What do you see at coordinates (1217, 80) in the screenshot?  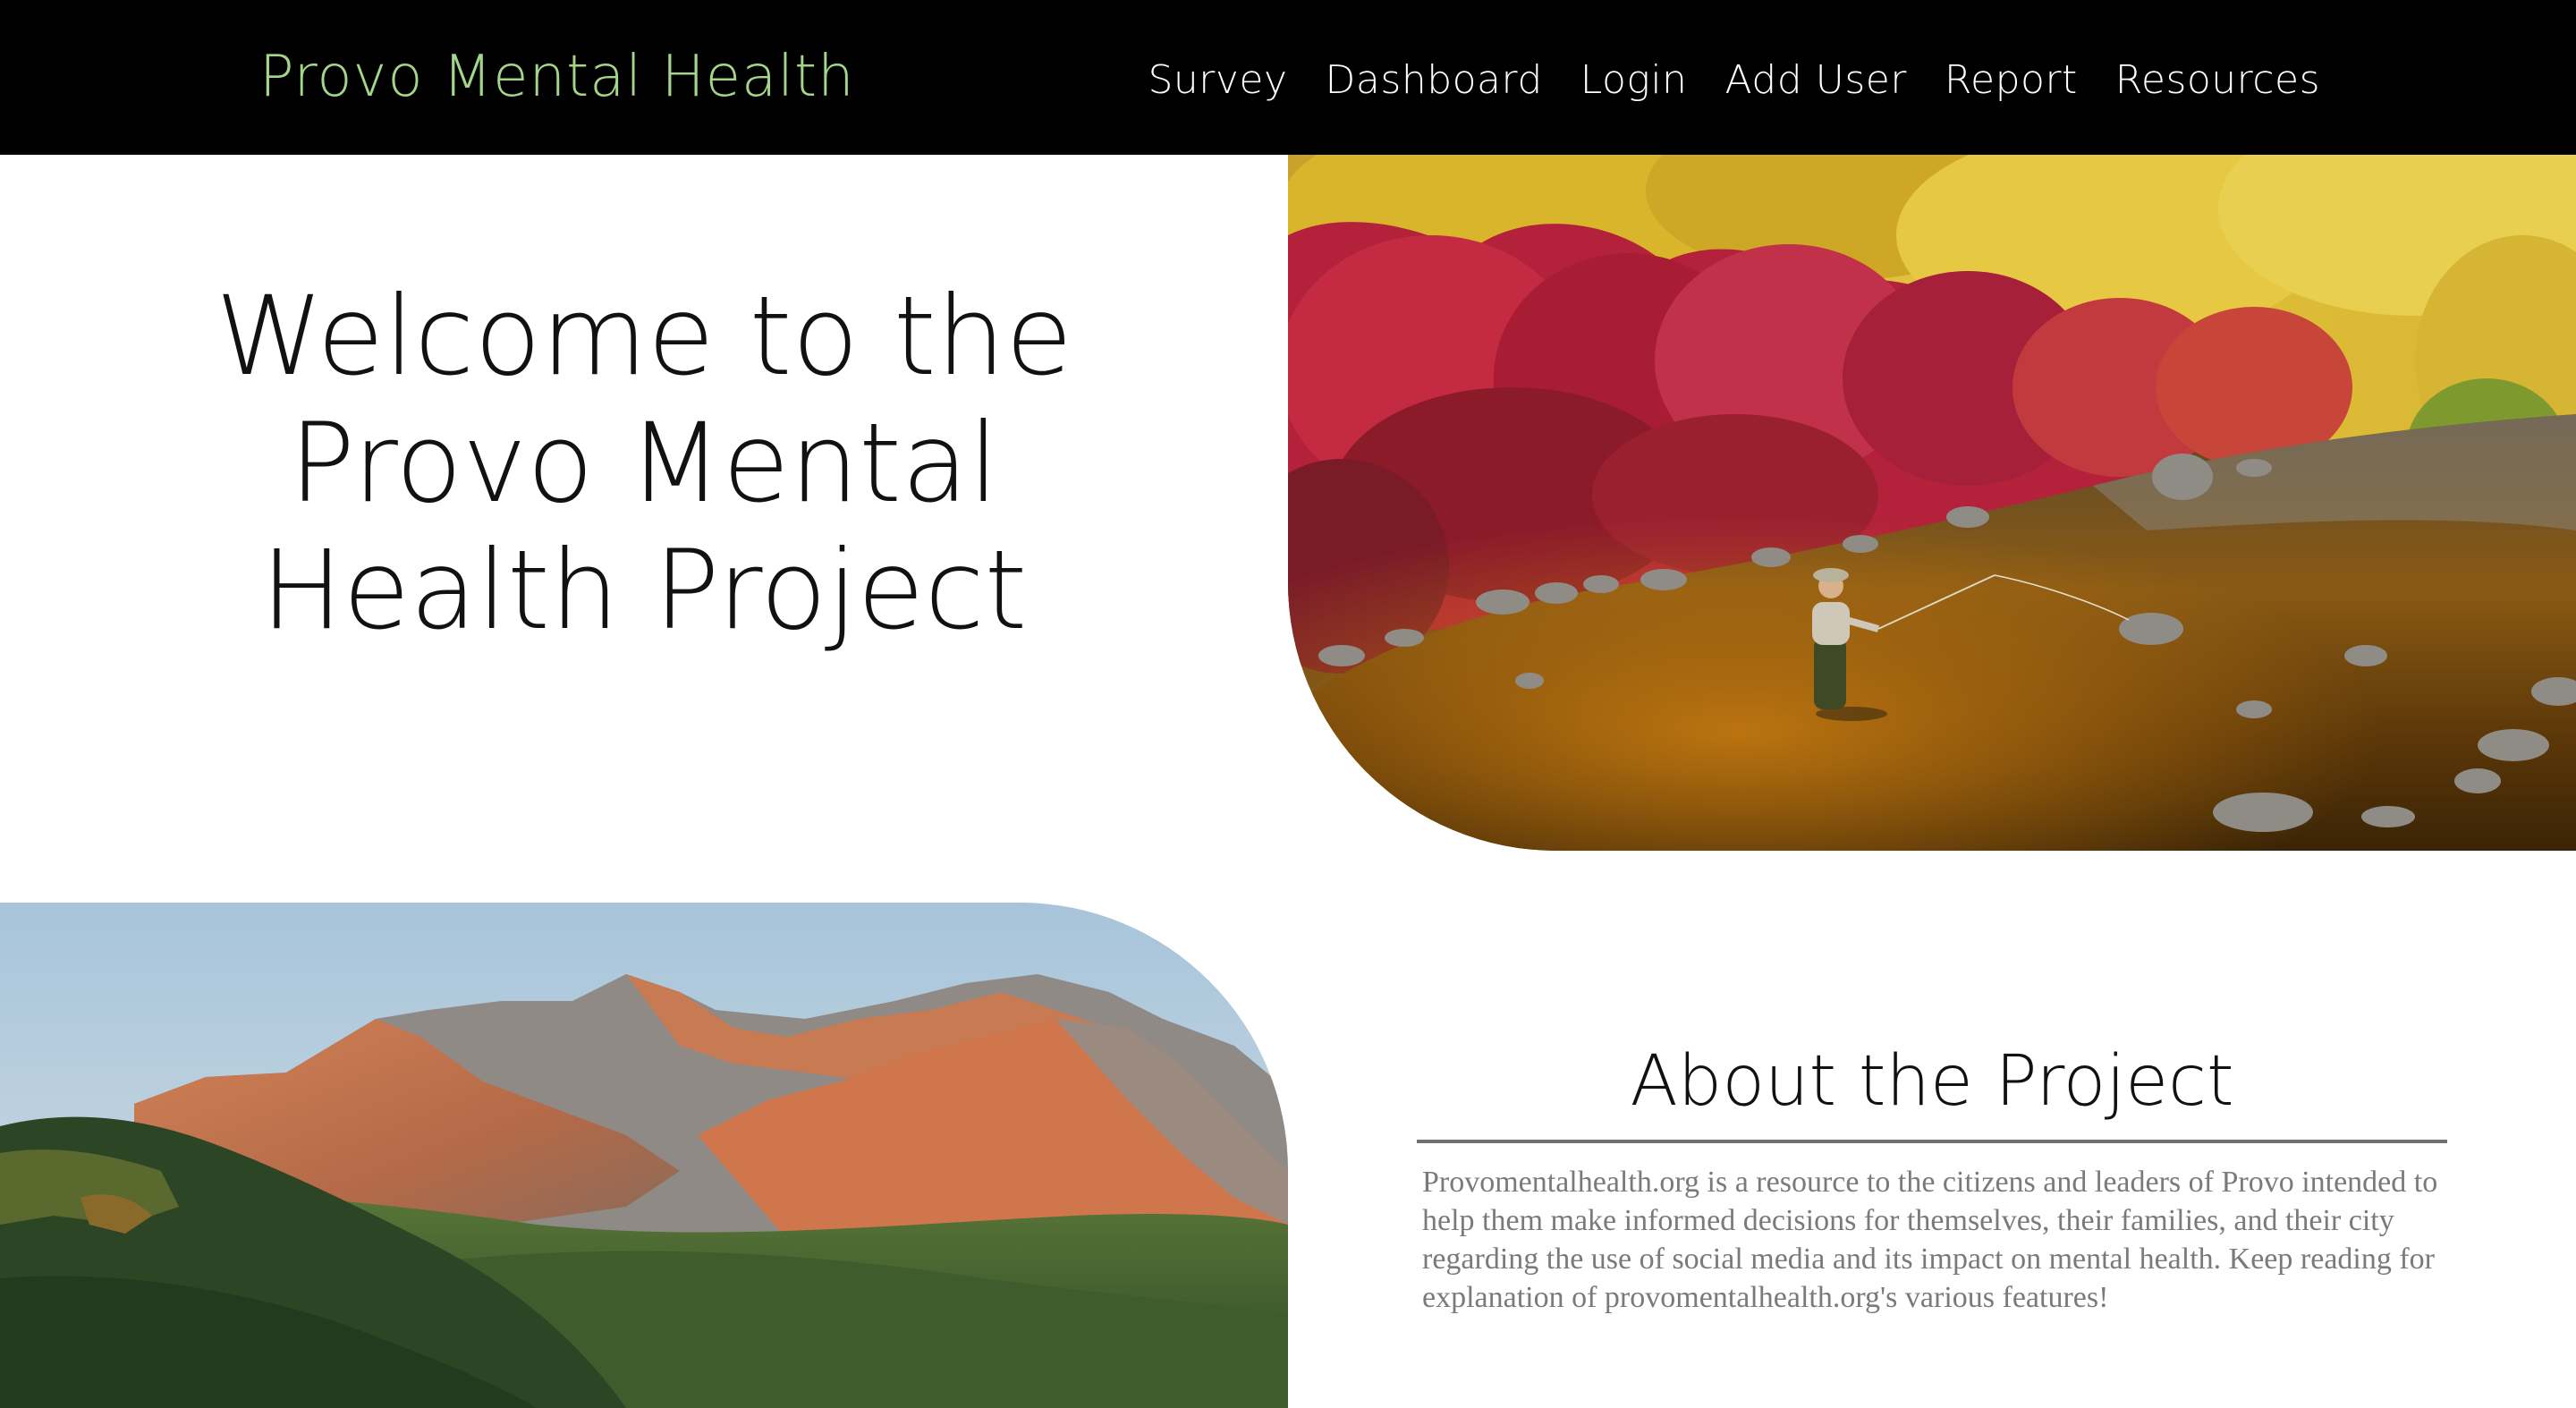 I see `nav-link-survey: Survey` at bounding box center [1217, 80].